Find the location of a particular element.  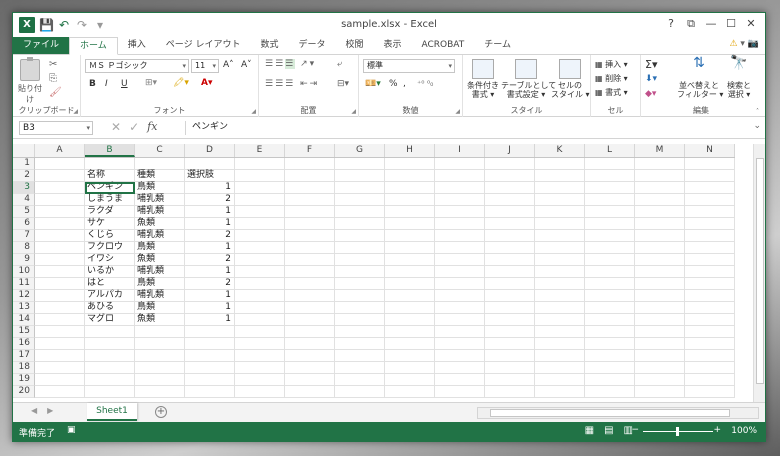

sheet-nav-arrows: ◀▶ is located at coordinates (47, 410).